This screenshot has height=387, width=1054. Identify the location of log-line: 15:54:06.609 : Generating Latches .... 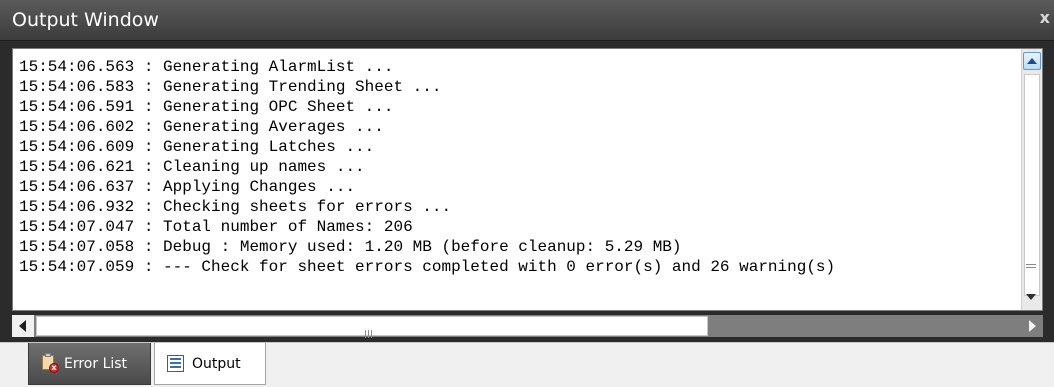
(197, 147).